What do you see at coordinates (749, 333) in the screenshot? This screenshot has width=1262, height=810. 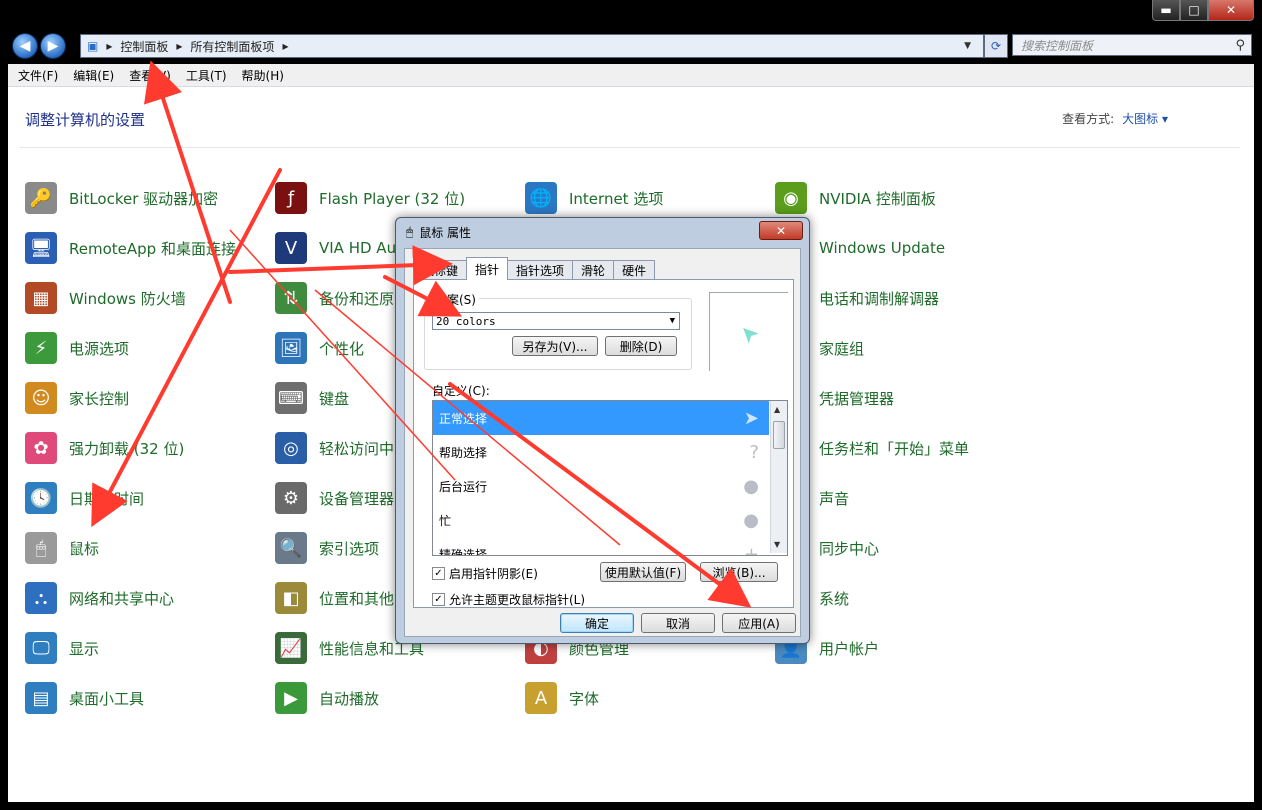 I see `preview-cursor-icon: ➤` at bounding box center [749, 333].